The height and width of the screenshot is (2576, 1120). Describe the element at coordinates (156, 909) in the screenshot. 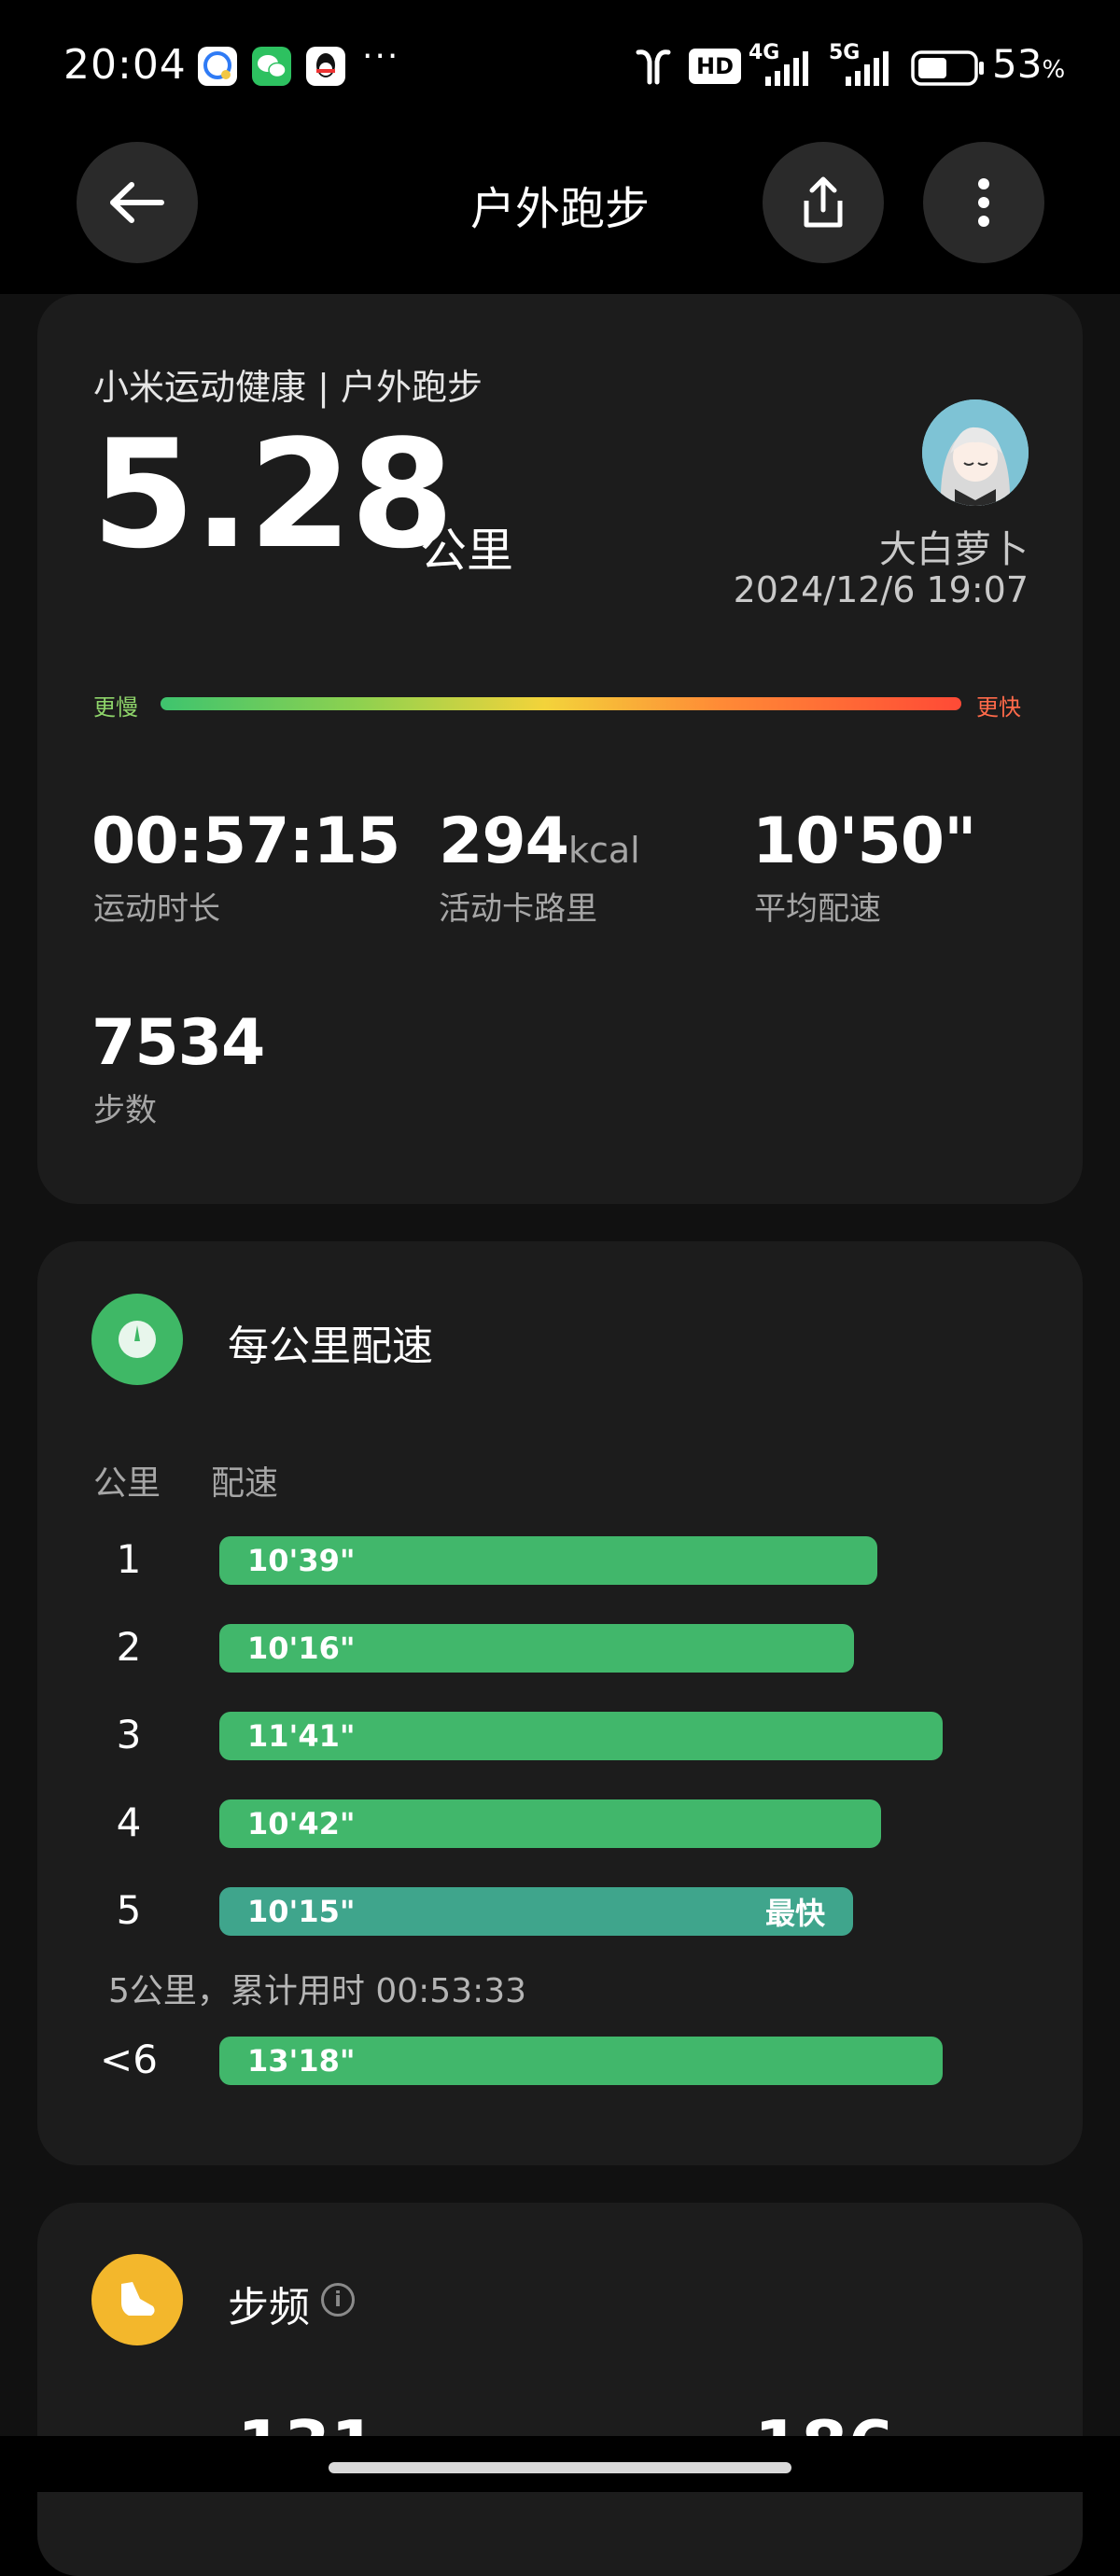

I see `duration-label: 运动时长` at that location.